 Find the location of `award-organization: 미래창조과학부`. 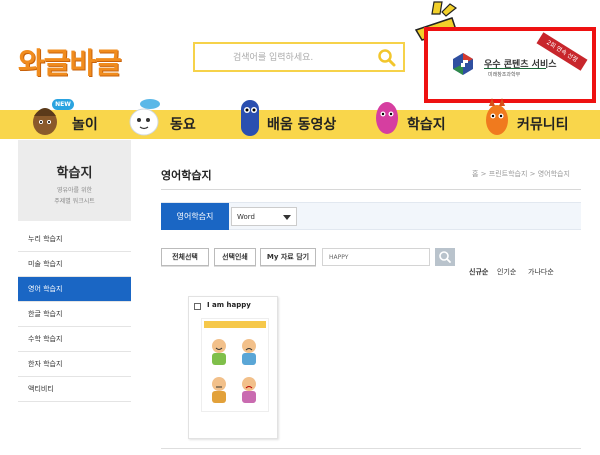

award-organization: 미래창조과학부 is located at coordinates (504, 75).